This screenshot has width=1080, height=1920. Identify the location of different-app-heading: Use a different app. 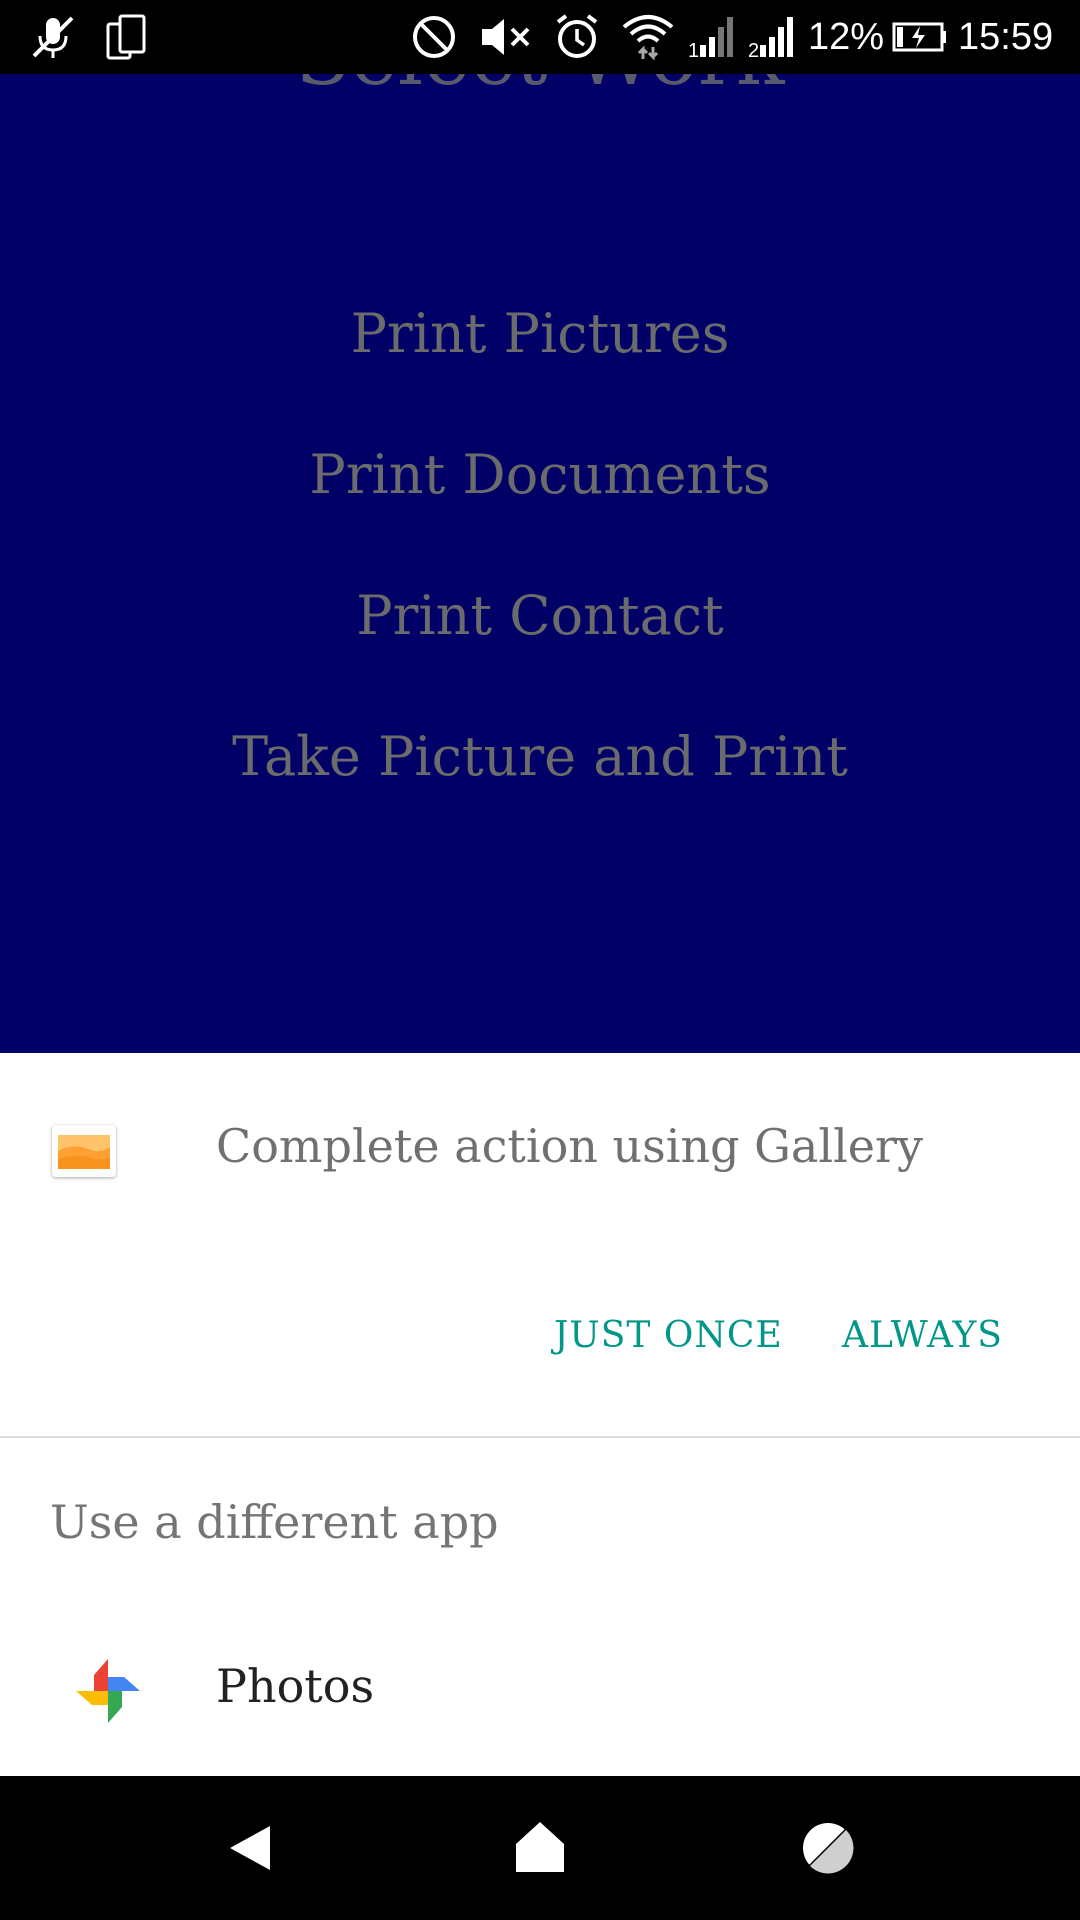
(274, 1522).